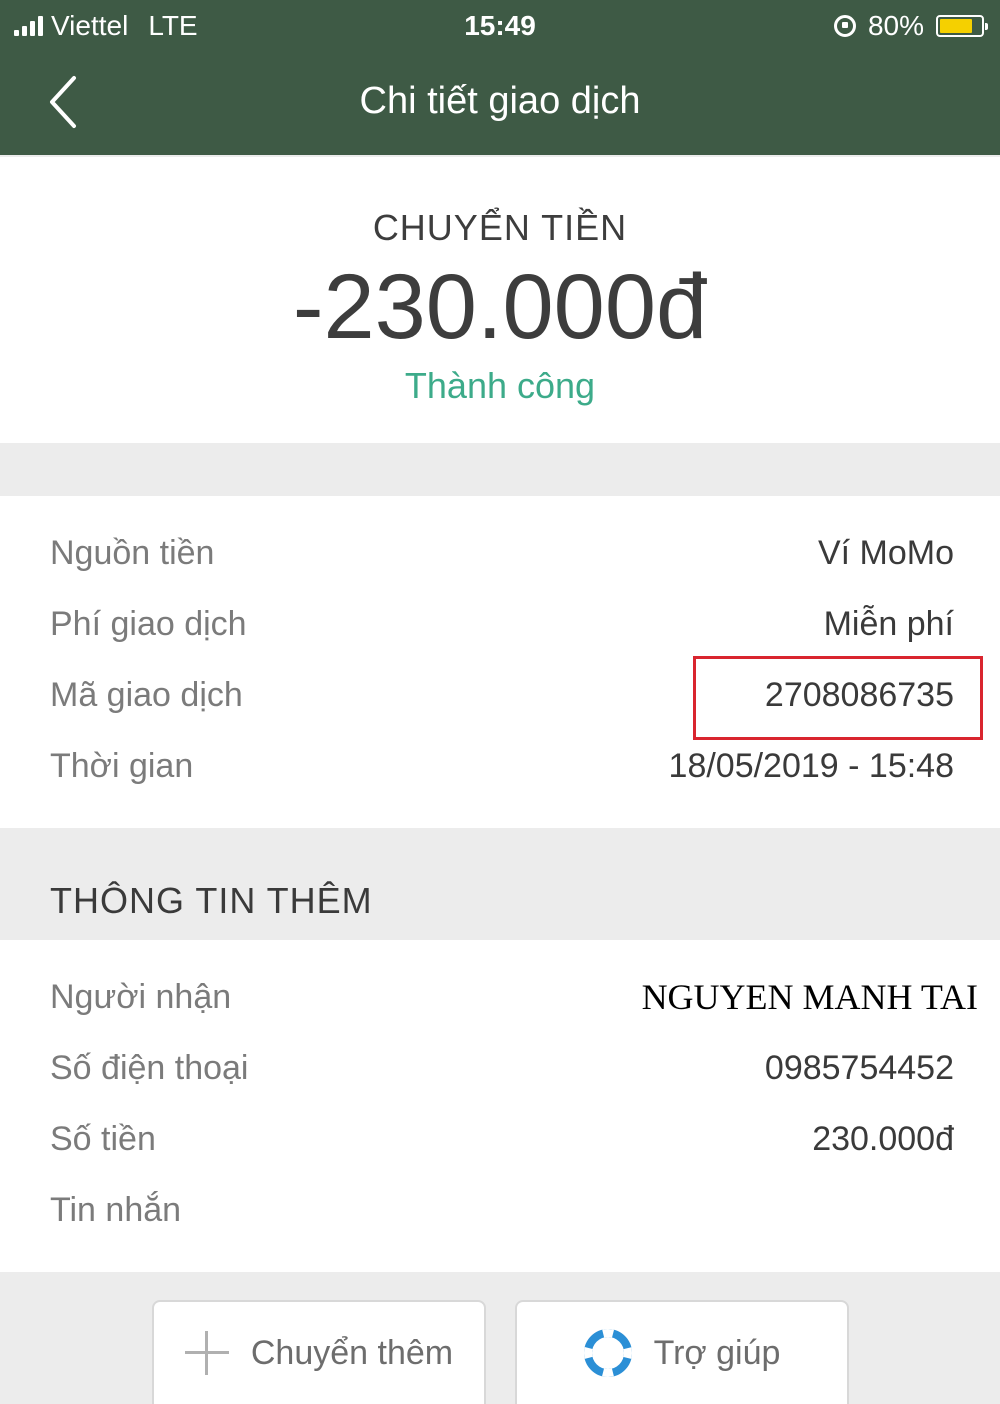 Image resolution: width=1000 pixels, height=1404 pixels. I want to click on detail-label: Thời gian, so click(122, 766).